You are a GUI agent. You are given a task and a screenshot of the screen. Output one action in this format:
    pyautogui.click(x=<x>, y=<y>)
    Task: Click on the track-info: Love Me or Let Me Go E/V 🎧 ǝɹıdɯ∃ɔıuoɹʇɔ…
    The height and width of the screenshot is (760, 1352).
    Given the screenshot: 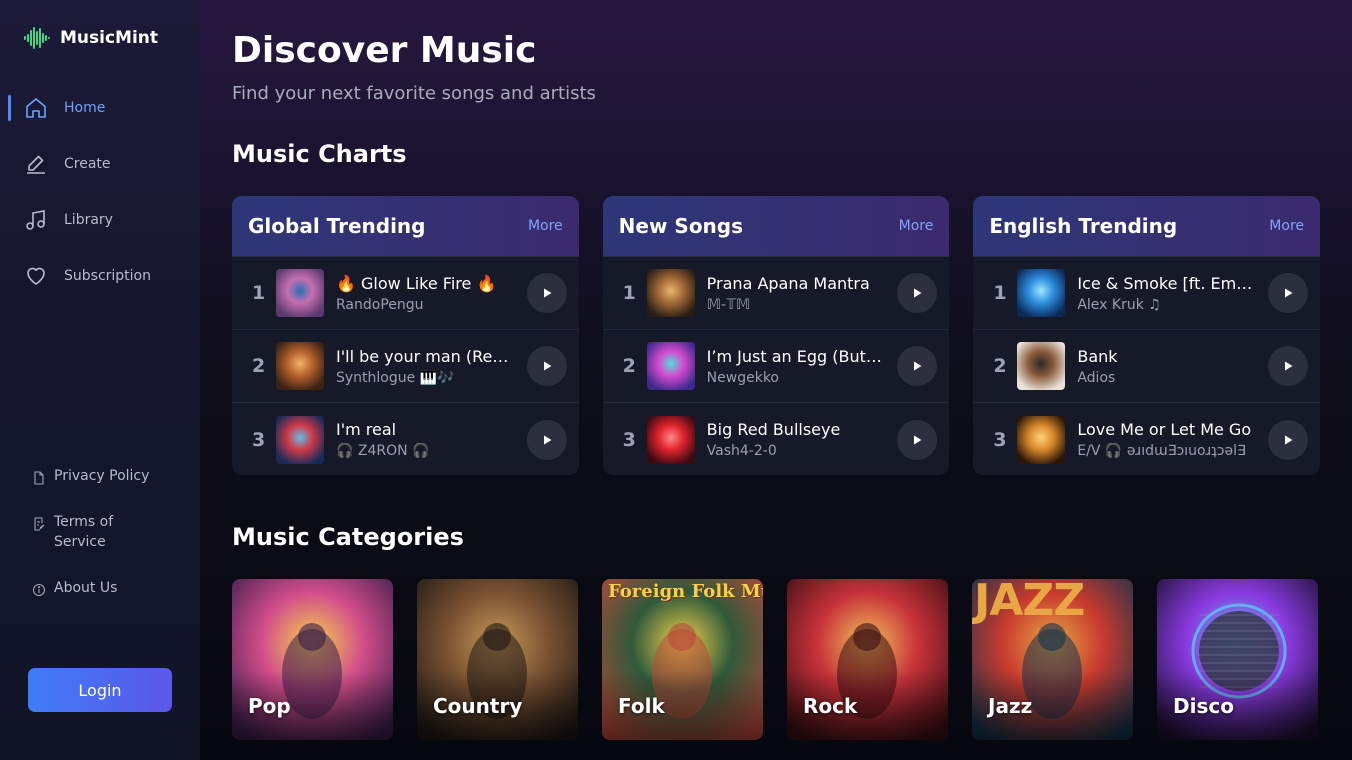 What is the action you would take?
    pyautogui.click(x=1166, y=439)
    